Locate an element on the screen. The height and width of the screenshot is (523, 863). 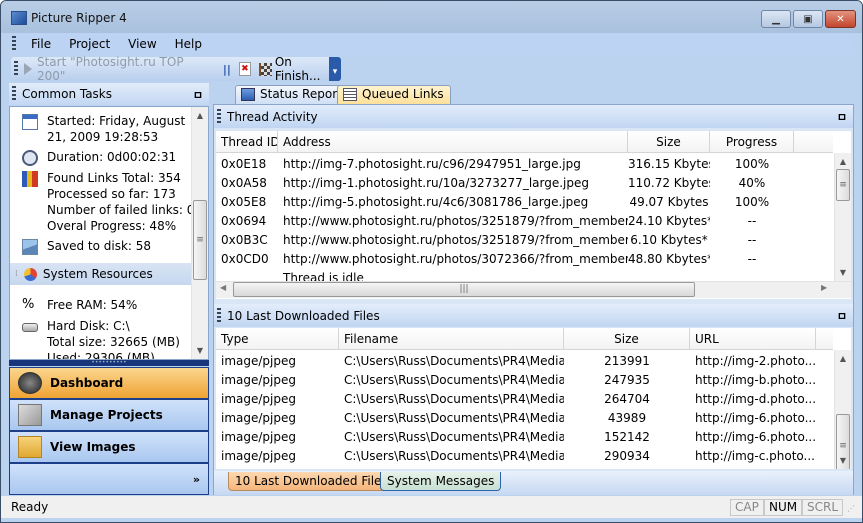
task-text: Saved to disk: 58 is located at coordinates (99, 246).